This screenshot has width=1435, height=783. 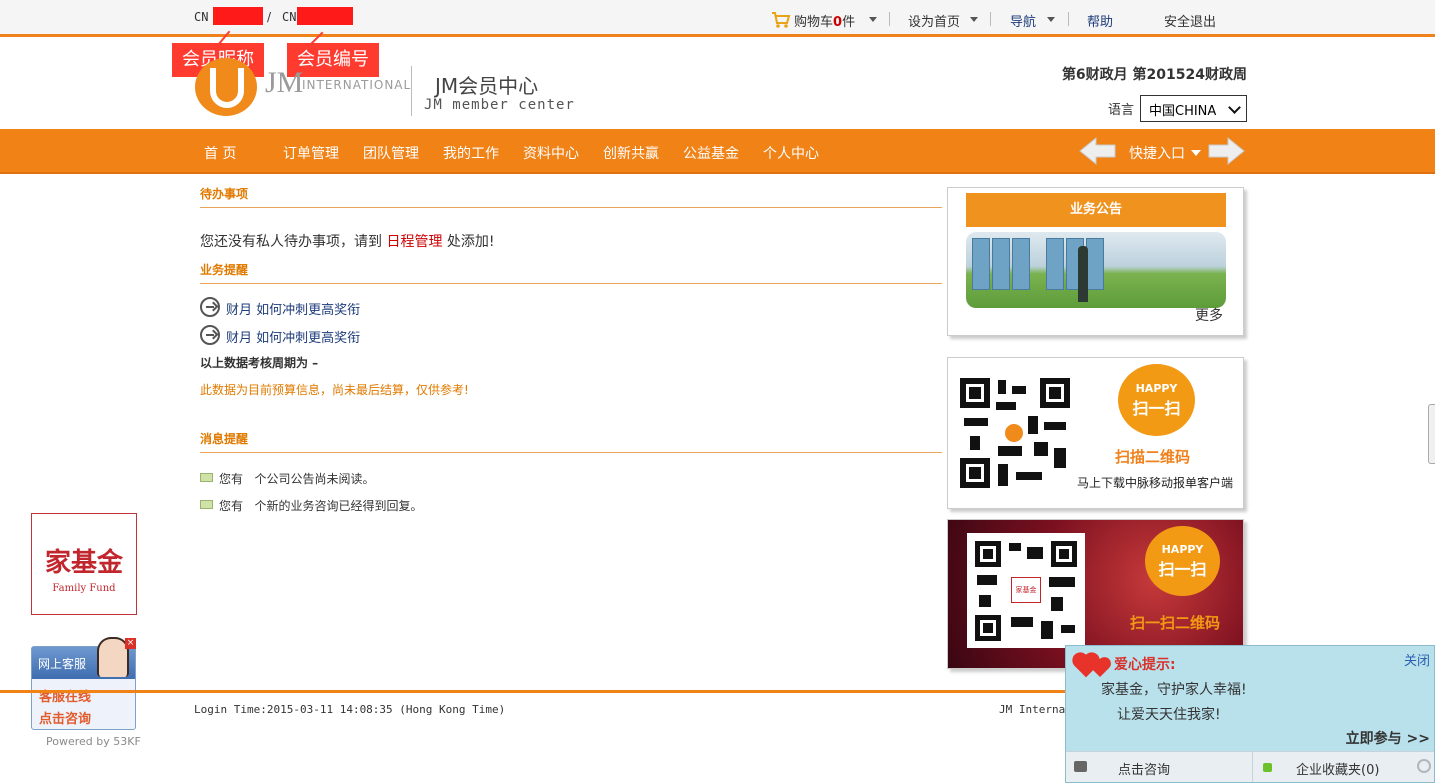 What do you see at coordinates (1155, 483) in the screenshot?
I see `download-client-text: 马上下载中脉移动报单客户端` at bounding box center [1155, 483].